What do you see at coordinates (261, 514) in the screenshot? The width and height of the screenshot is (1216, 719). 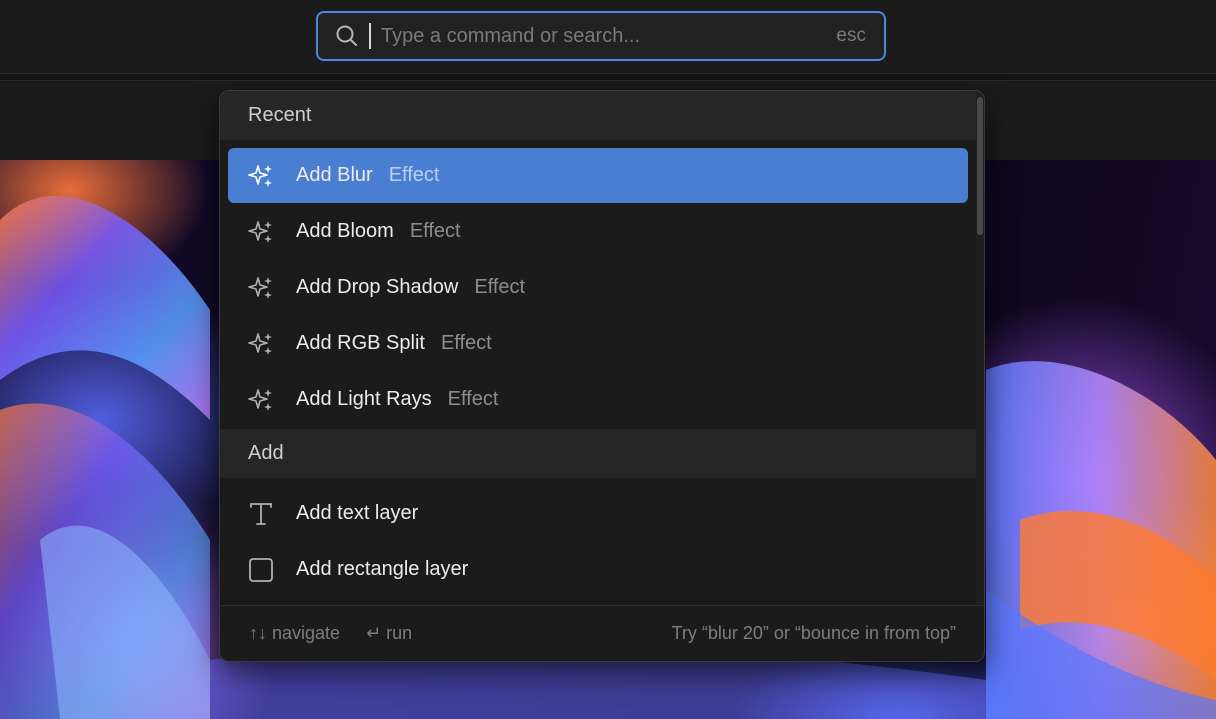 I see `text-icon` at bounding box center [261, 514].